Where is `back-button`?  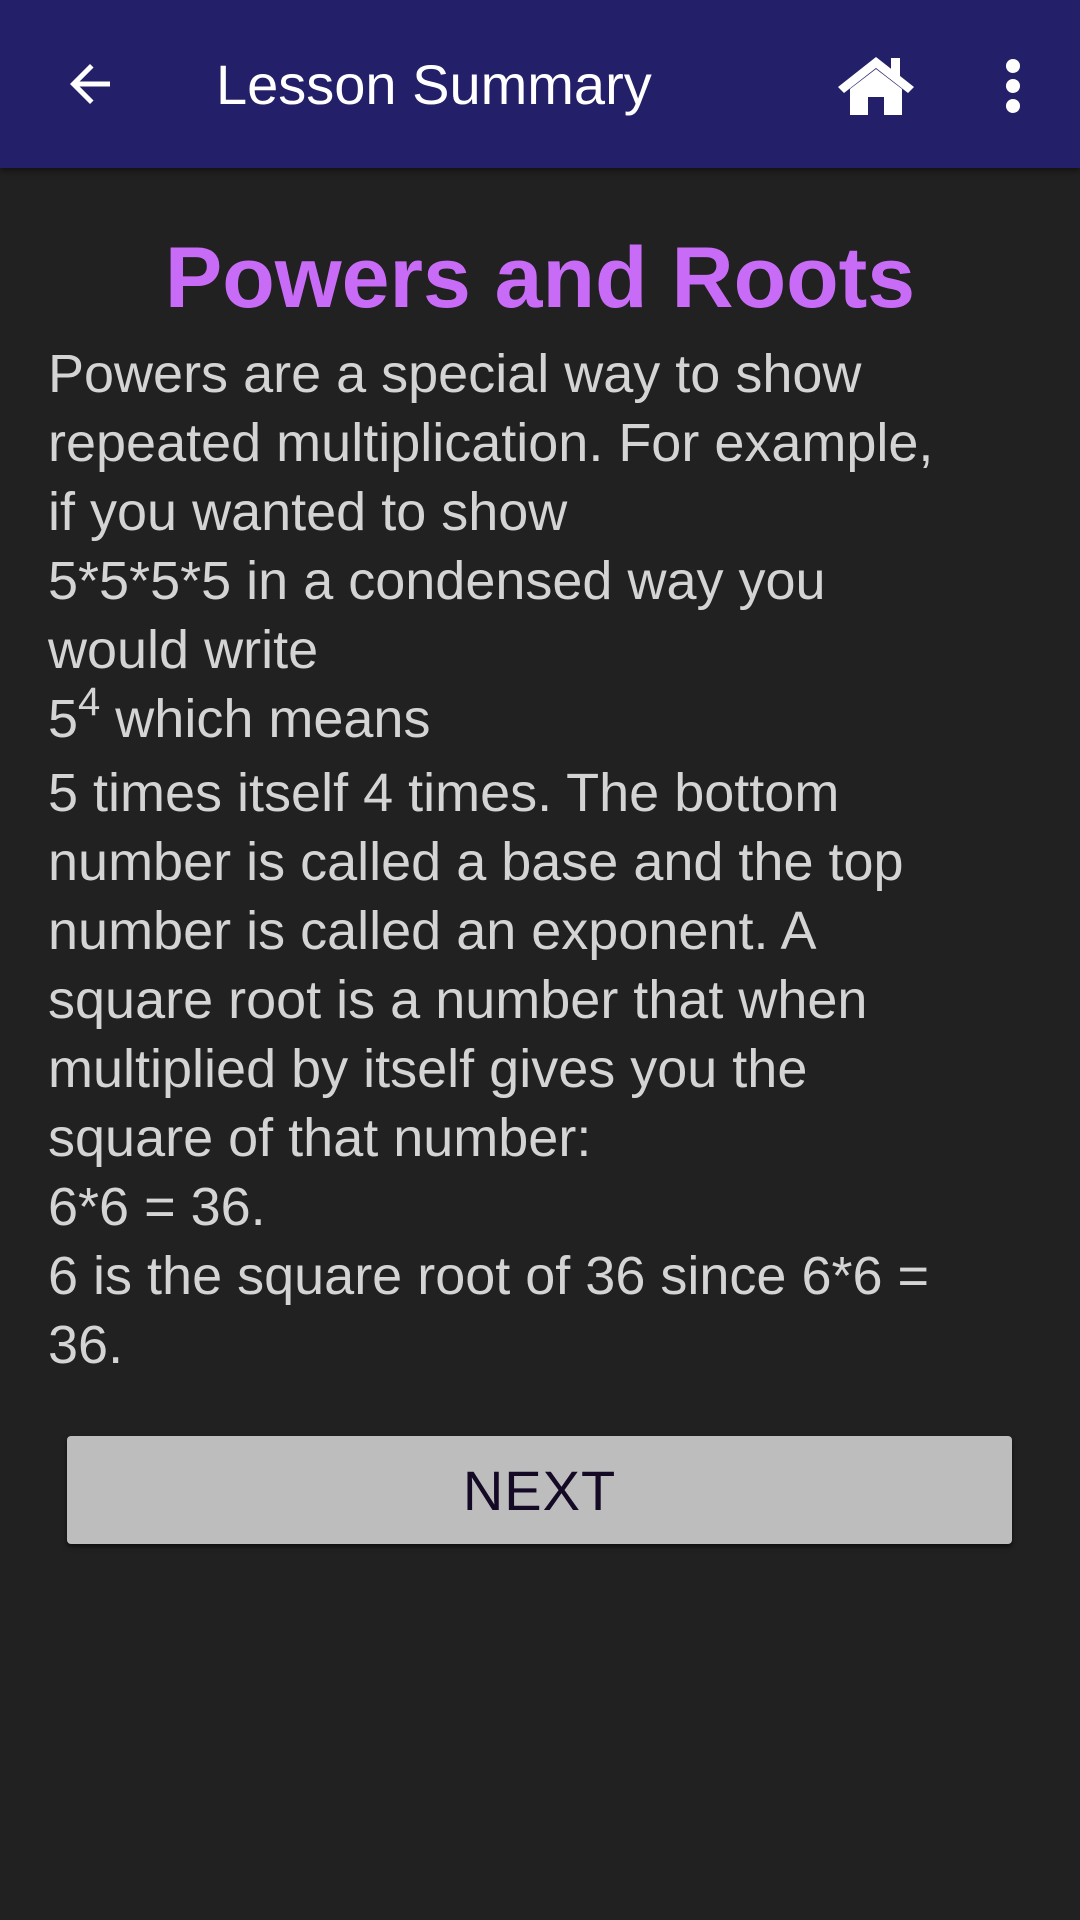 back-button is located at coordinates (90, 84).